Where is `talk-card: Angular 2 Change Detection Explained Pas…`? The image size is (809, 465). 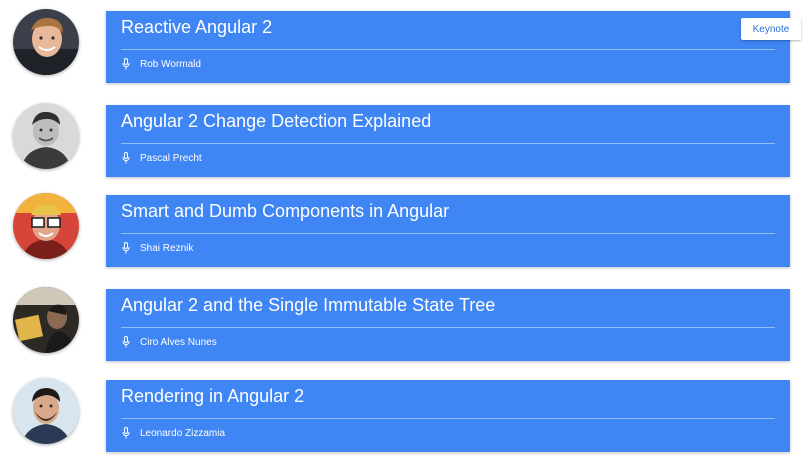 talk-card: Angular 2 Change Detection Explained Pas… is located at coordinates (448, 141).